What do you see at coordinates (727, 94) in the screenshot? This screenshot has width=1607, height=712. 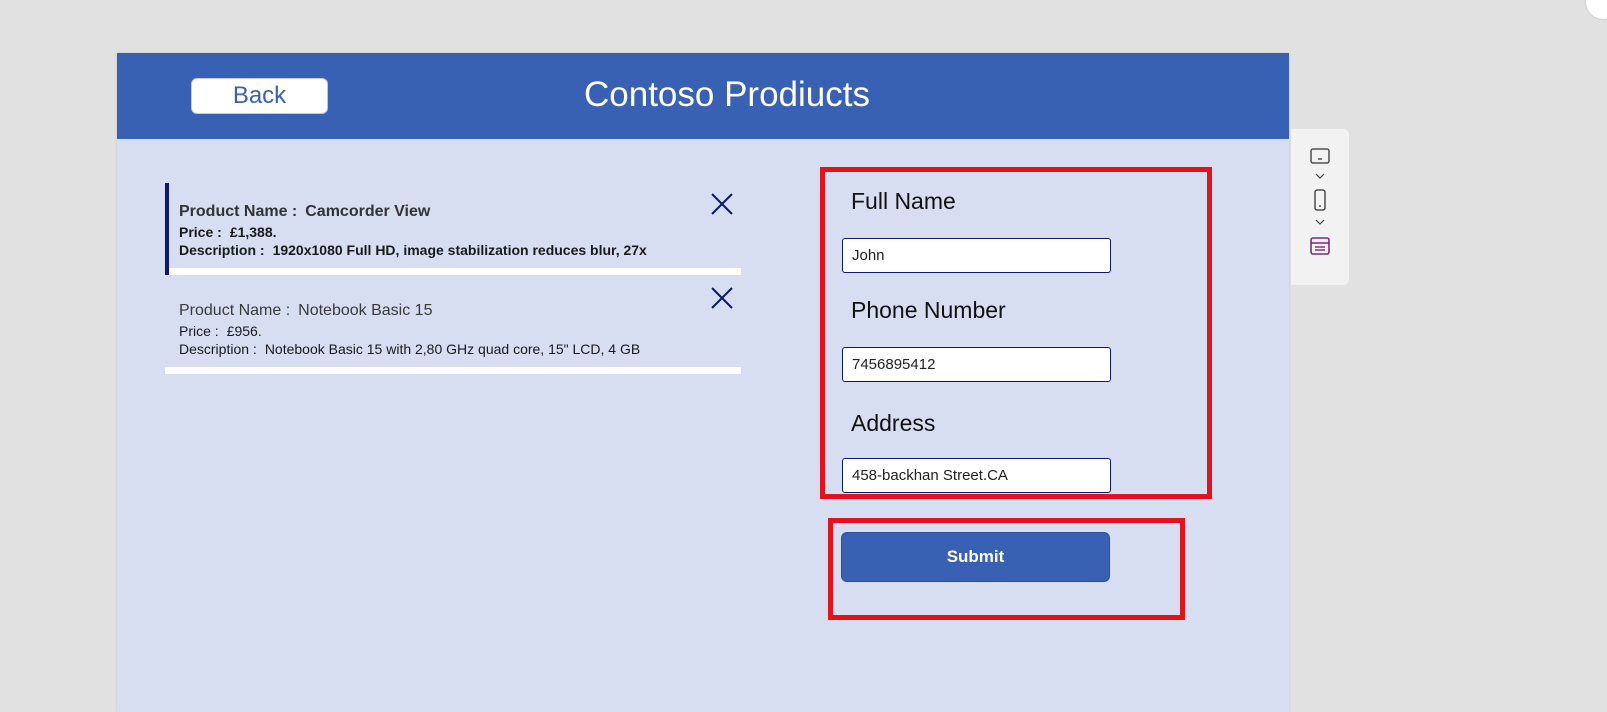 I see `page-title: Contoso Prodiucts` at bounding box center [727, 94].